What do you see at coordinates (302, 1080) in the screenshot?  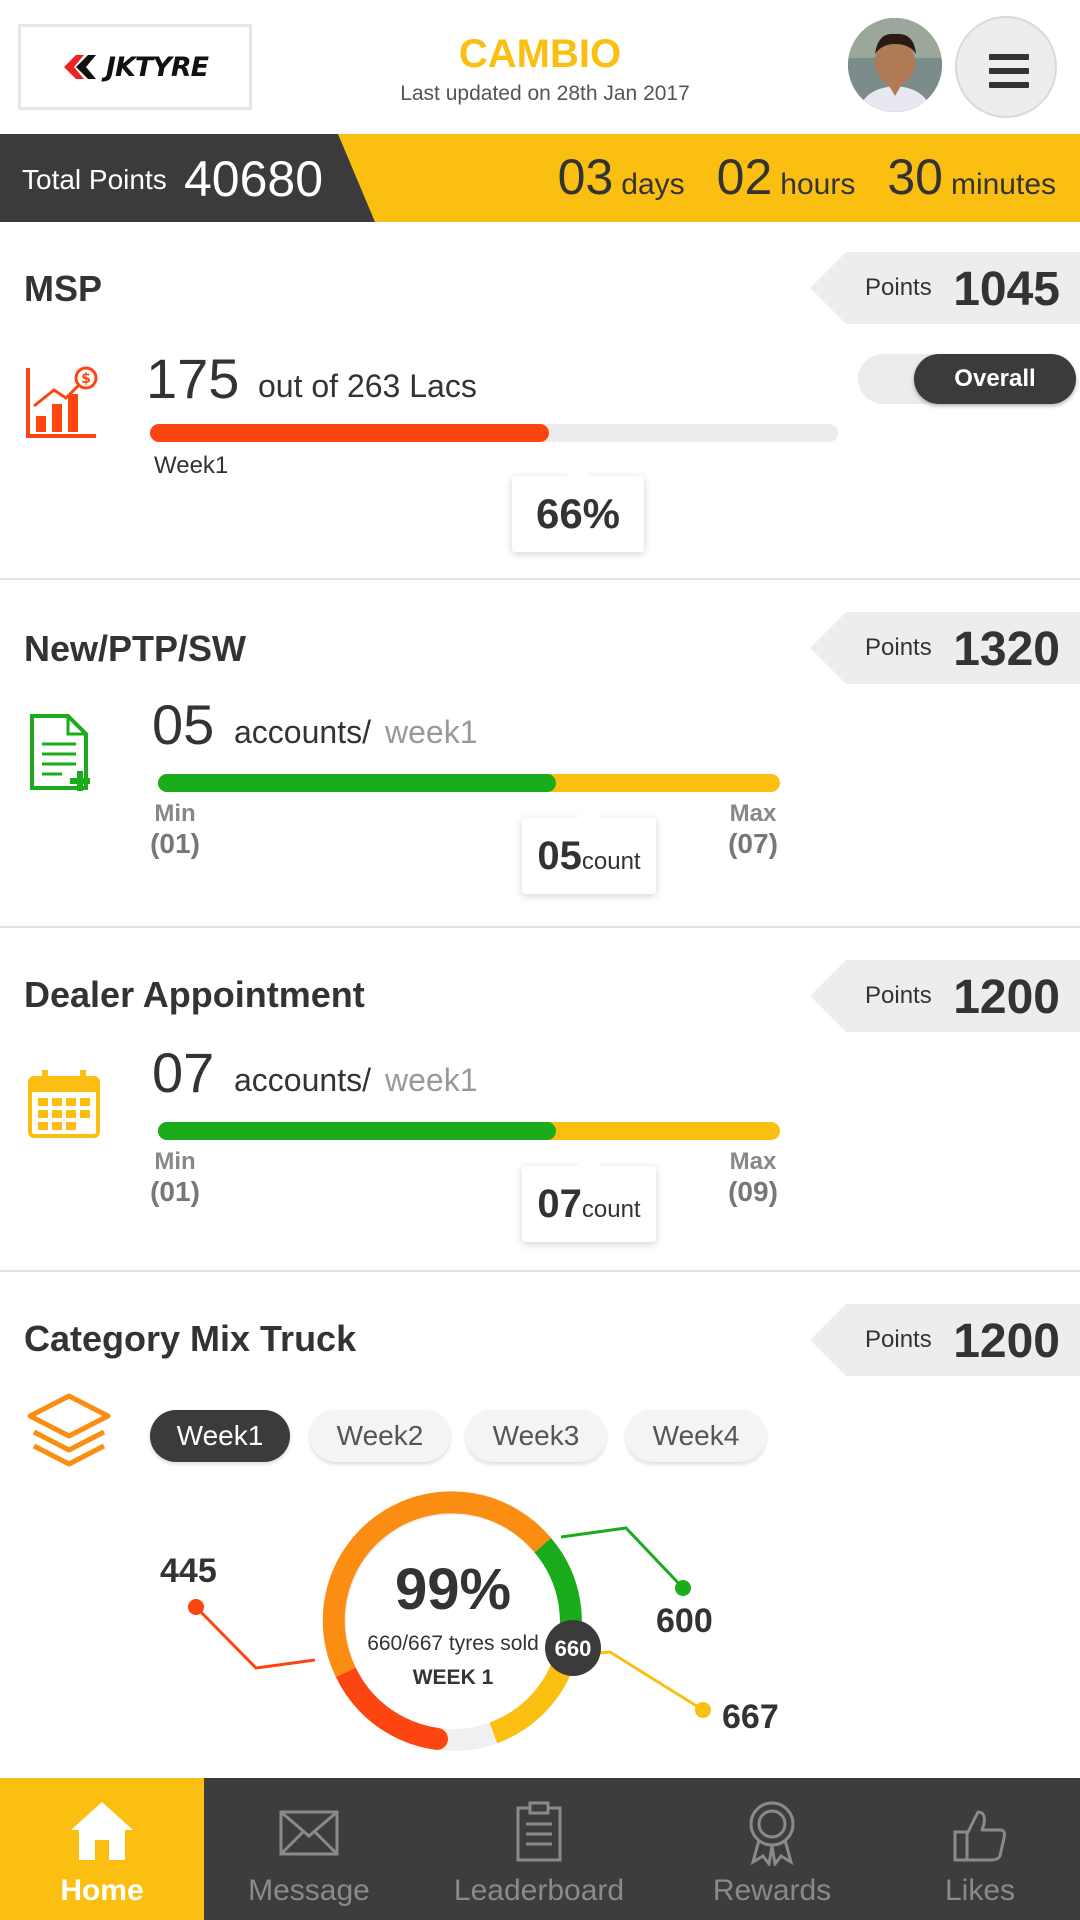 I see `dealer-appointment-unit: accounts/` at bounding box center [302, 1080].